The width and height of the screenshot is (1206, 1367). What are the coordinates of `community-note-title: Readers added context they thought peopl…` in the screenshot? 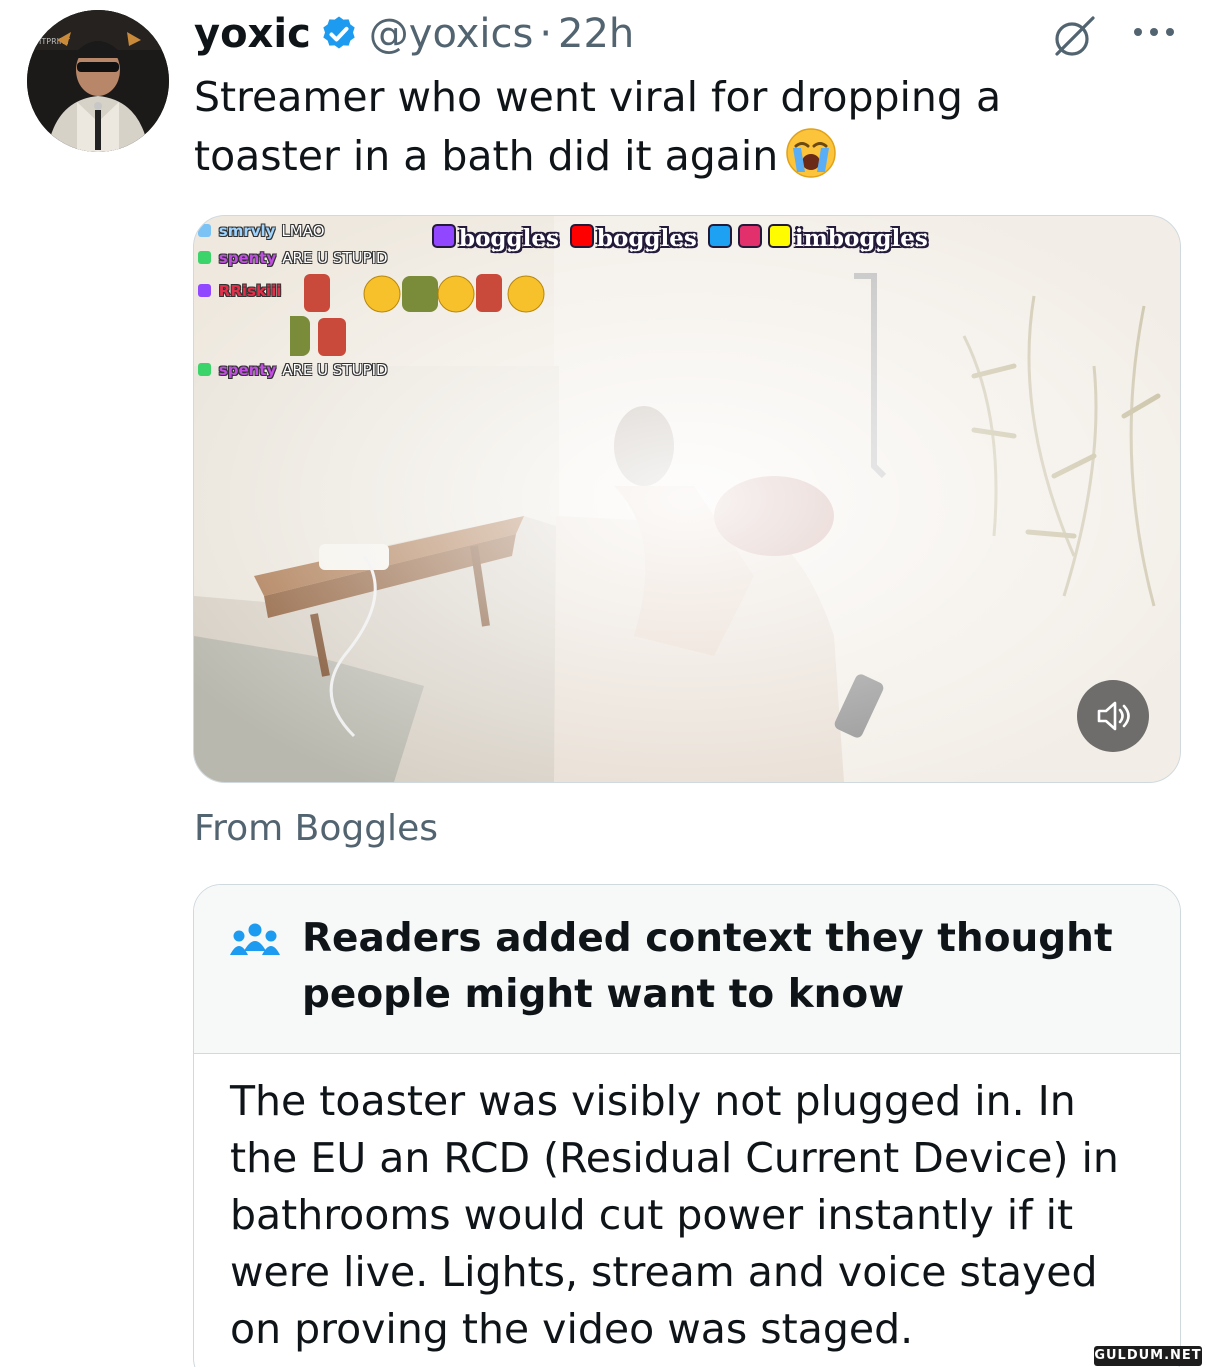 It's located at (707, 966).